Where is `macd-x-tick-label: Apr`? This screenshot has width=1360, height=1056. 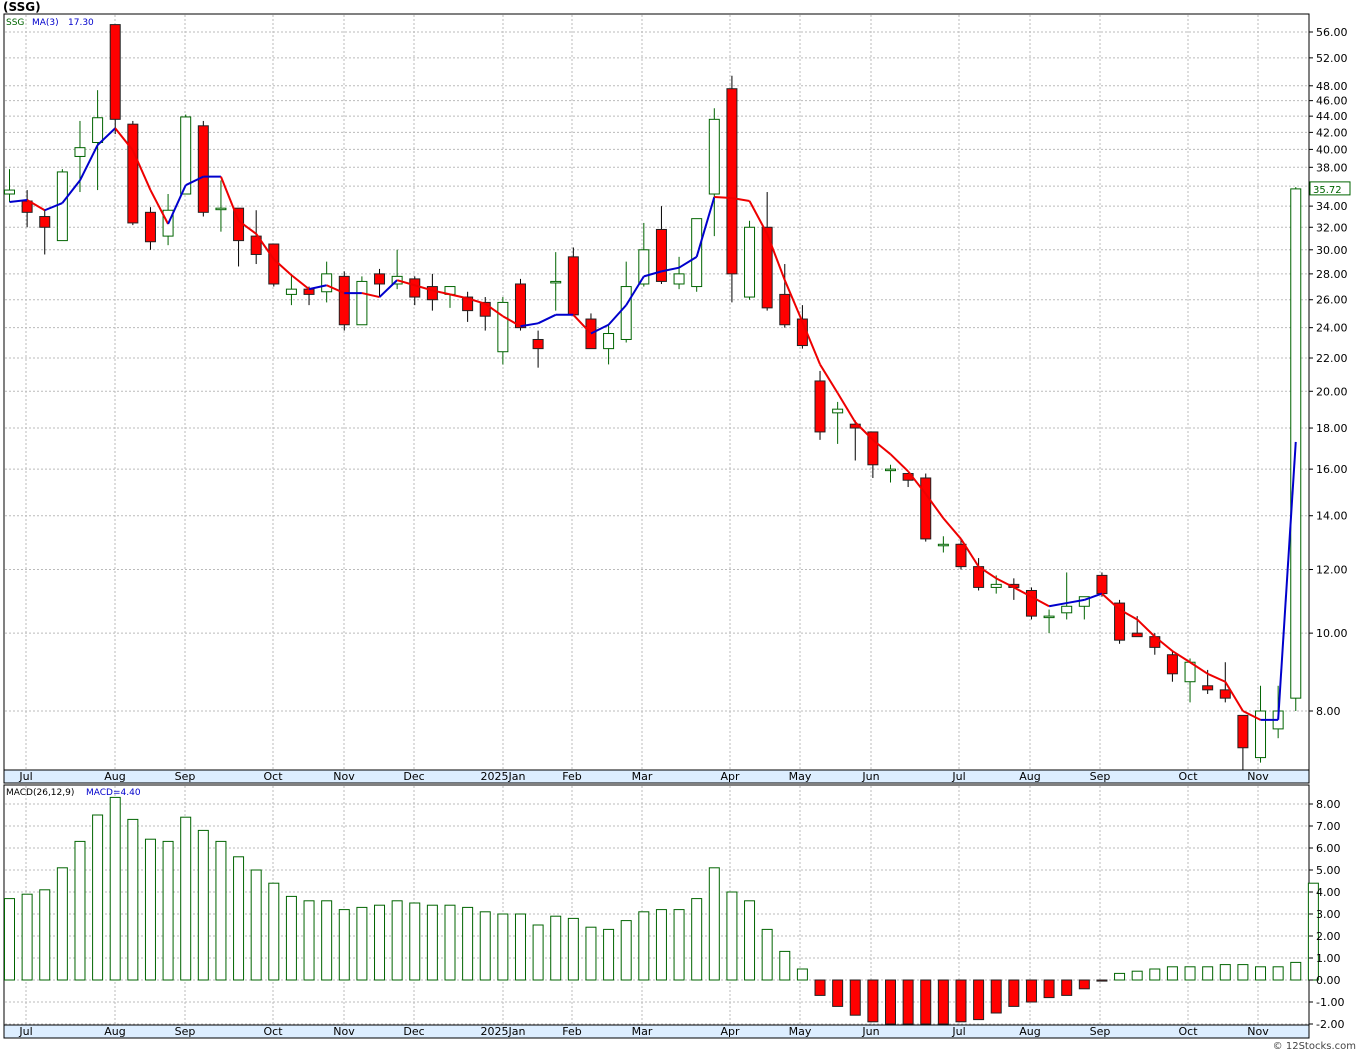
macd-x-tick-label: Apr is located at coordinates (730, 1031).